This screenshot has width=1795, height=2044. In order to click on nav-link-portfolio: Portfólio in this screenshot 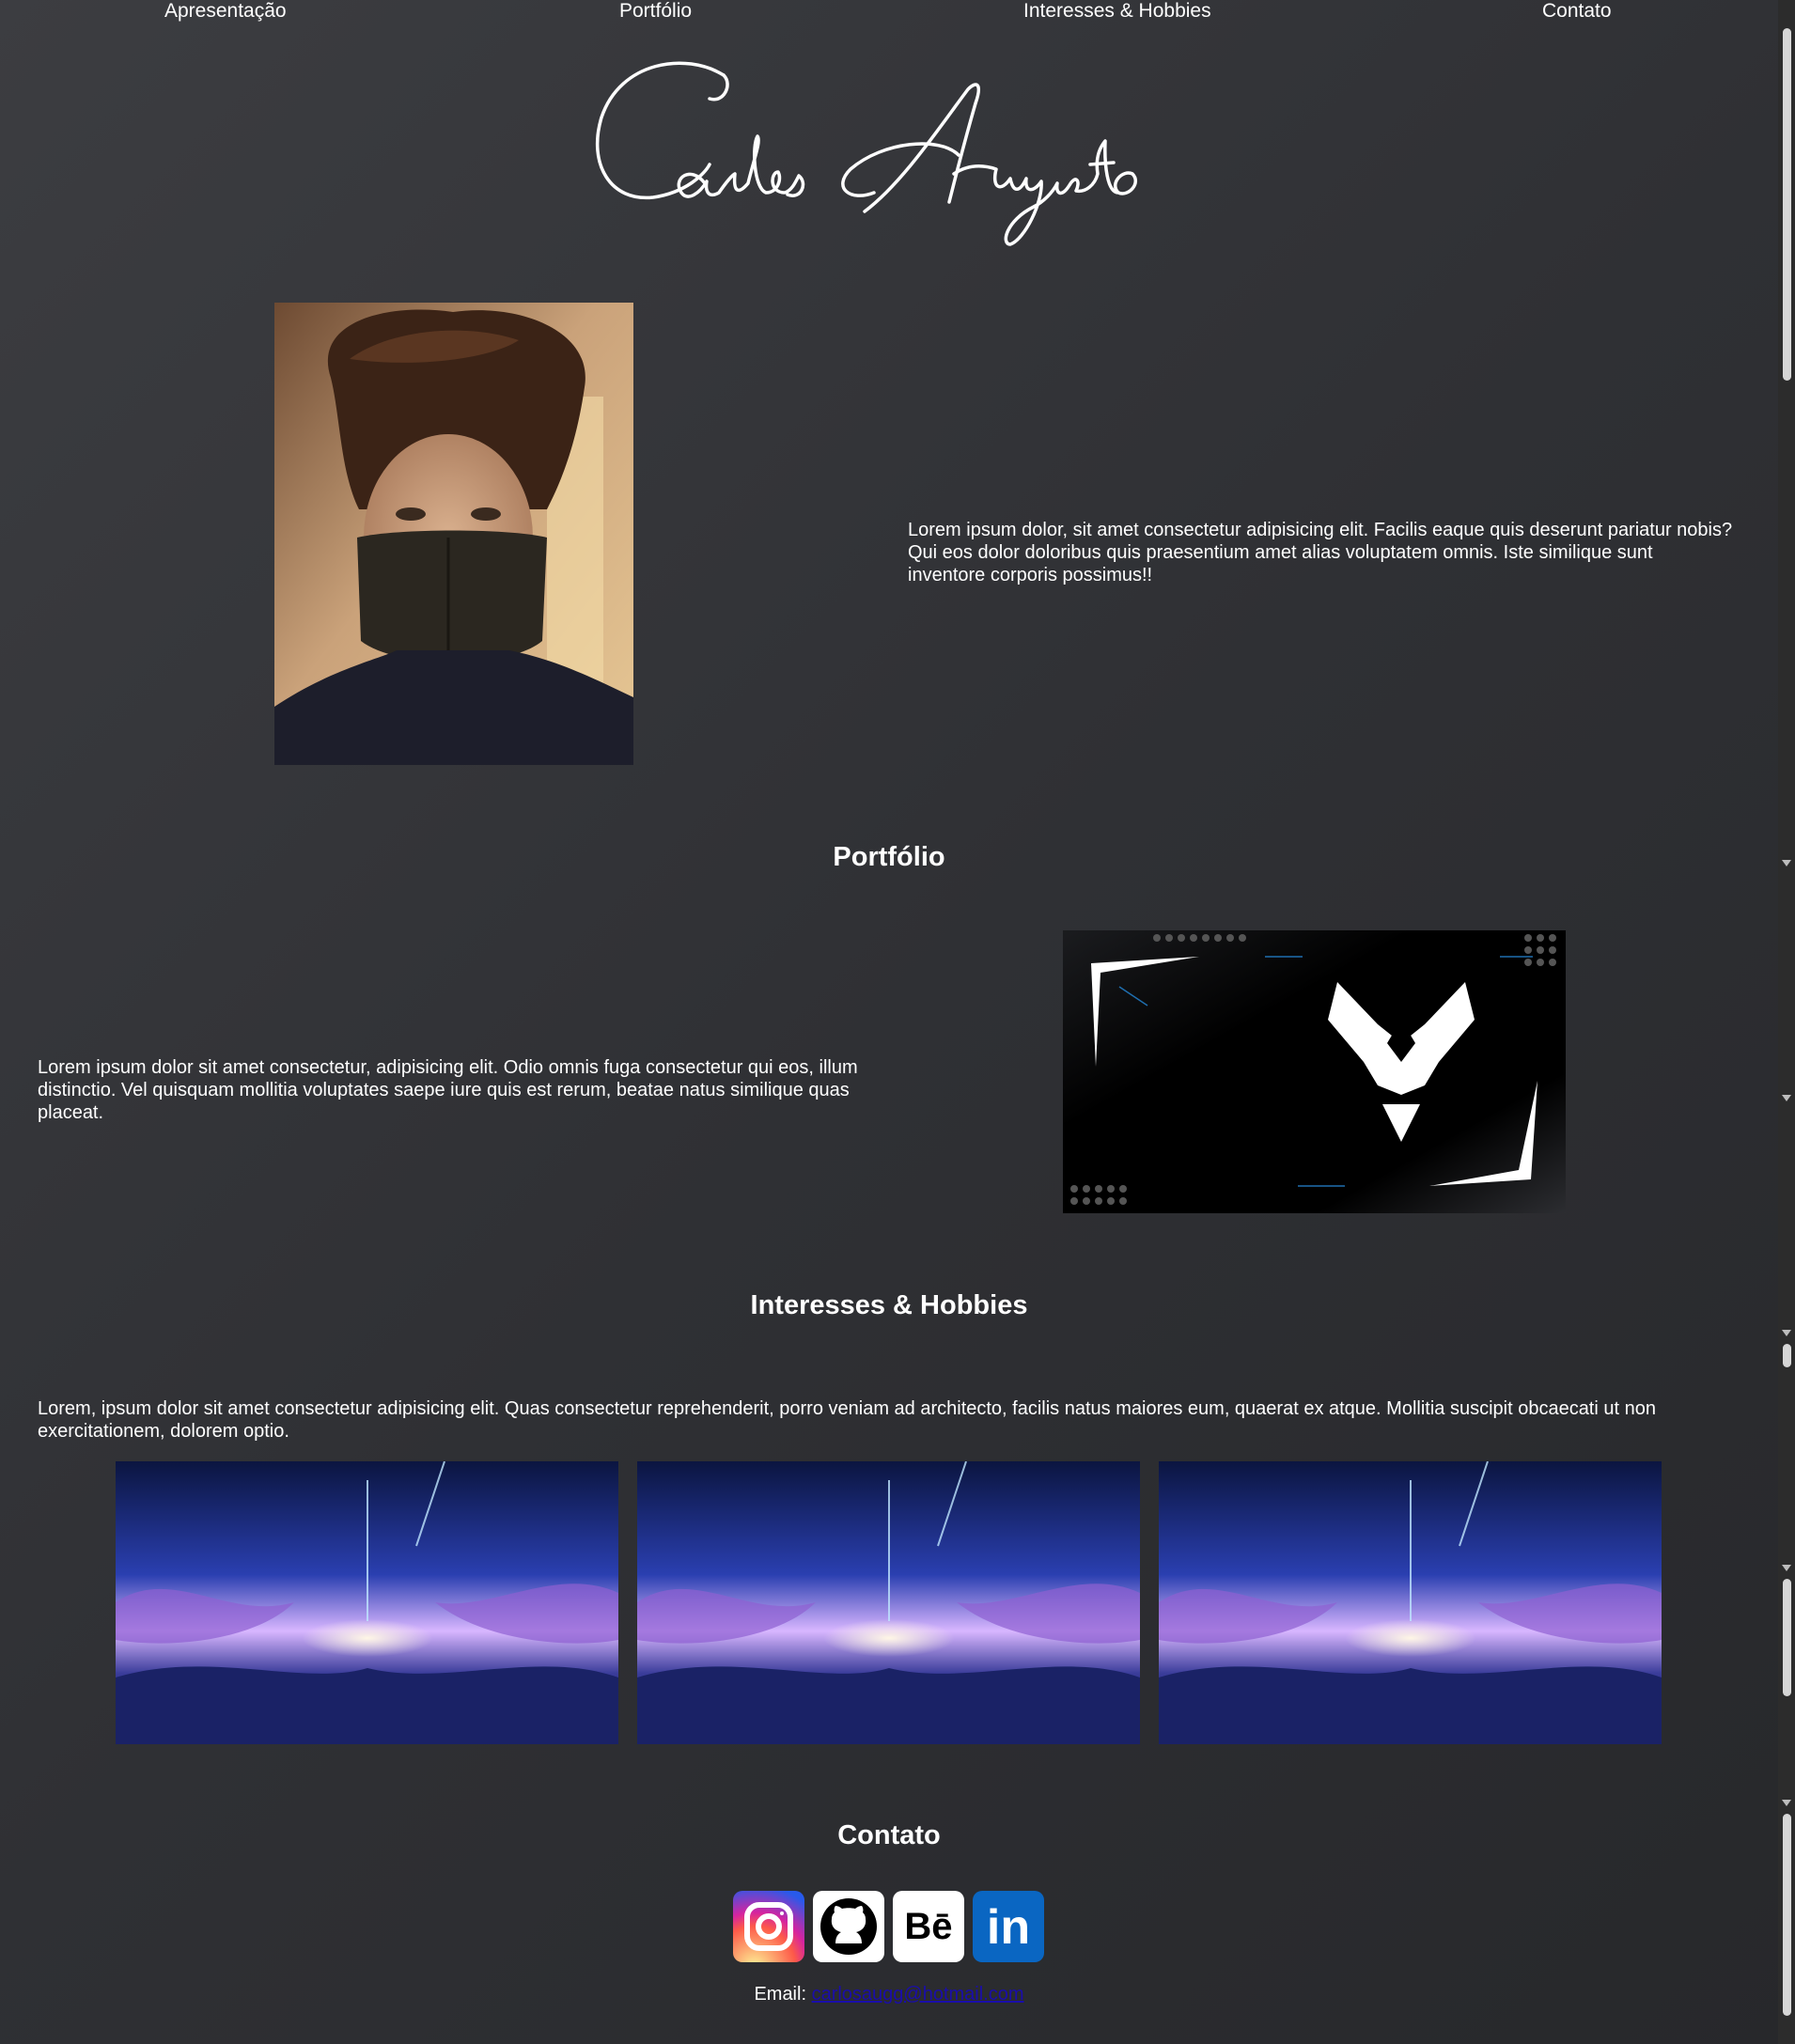, I will do `click(655, 11)`.